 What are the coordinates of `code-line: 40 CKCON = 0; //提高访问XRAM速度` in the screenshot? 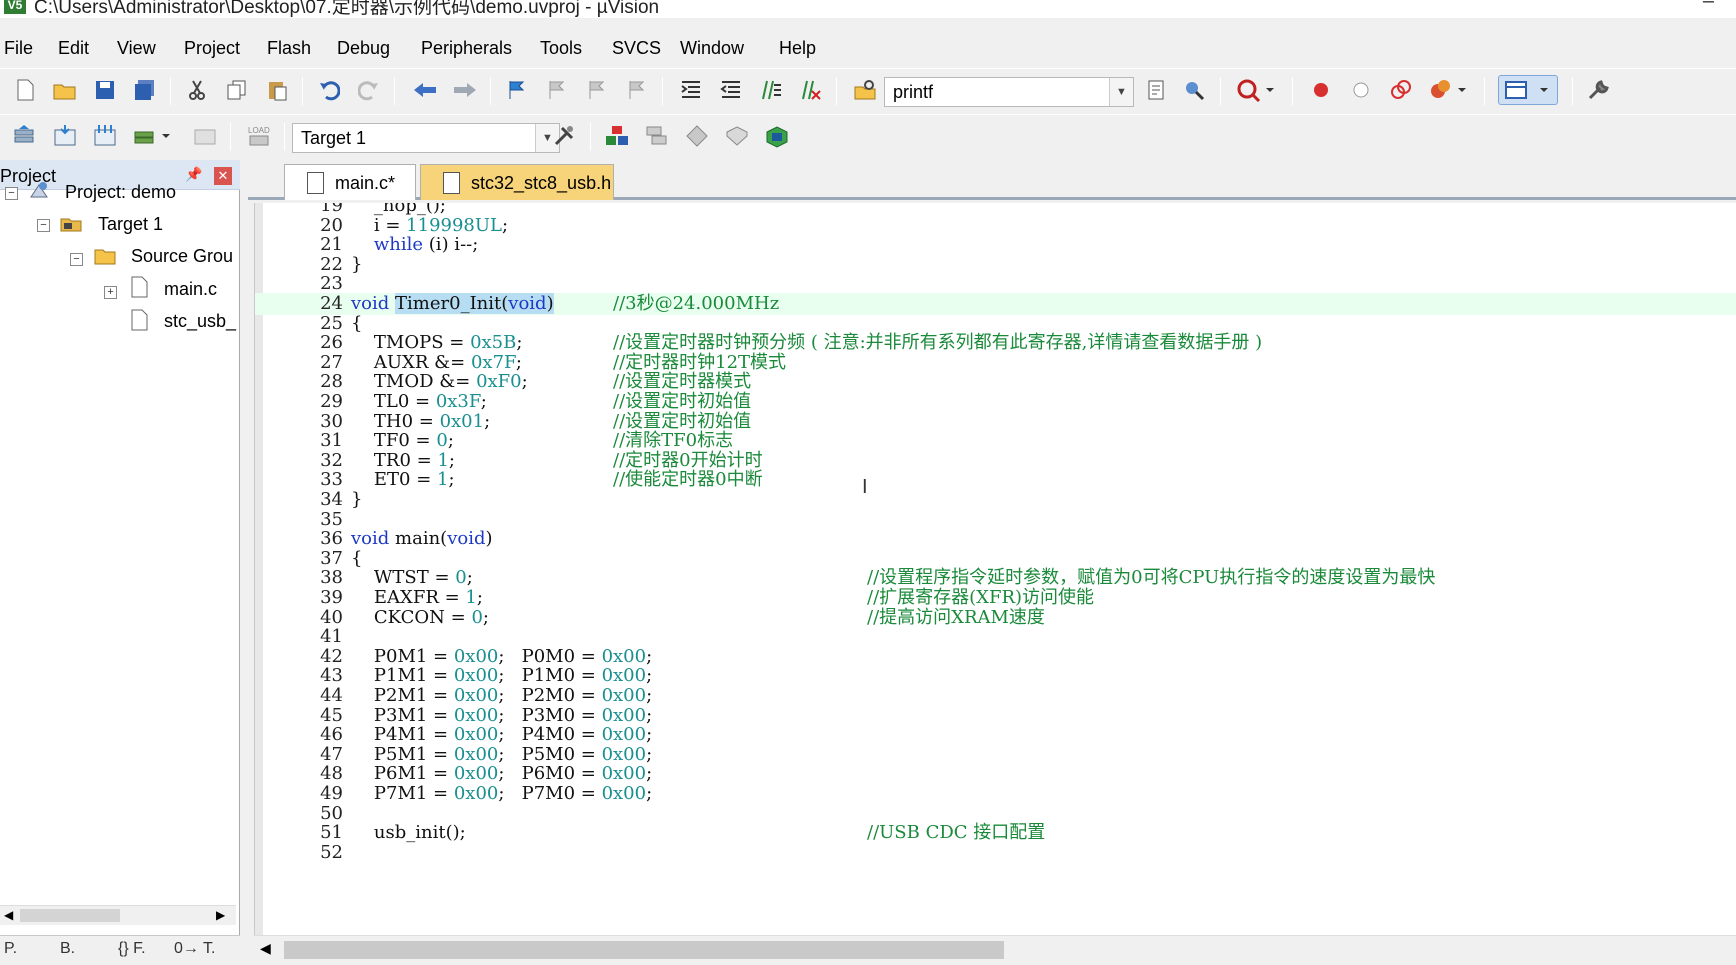 It's located at (995, 618).